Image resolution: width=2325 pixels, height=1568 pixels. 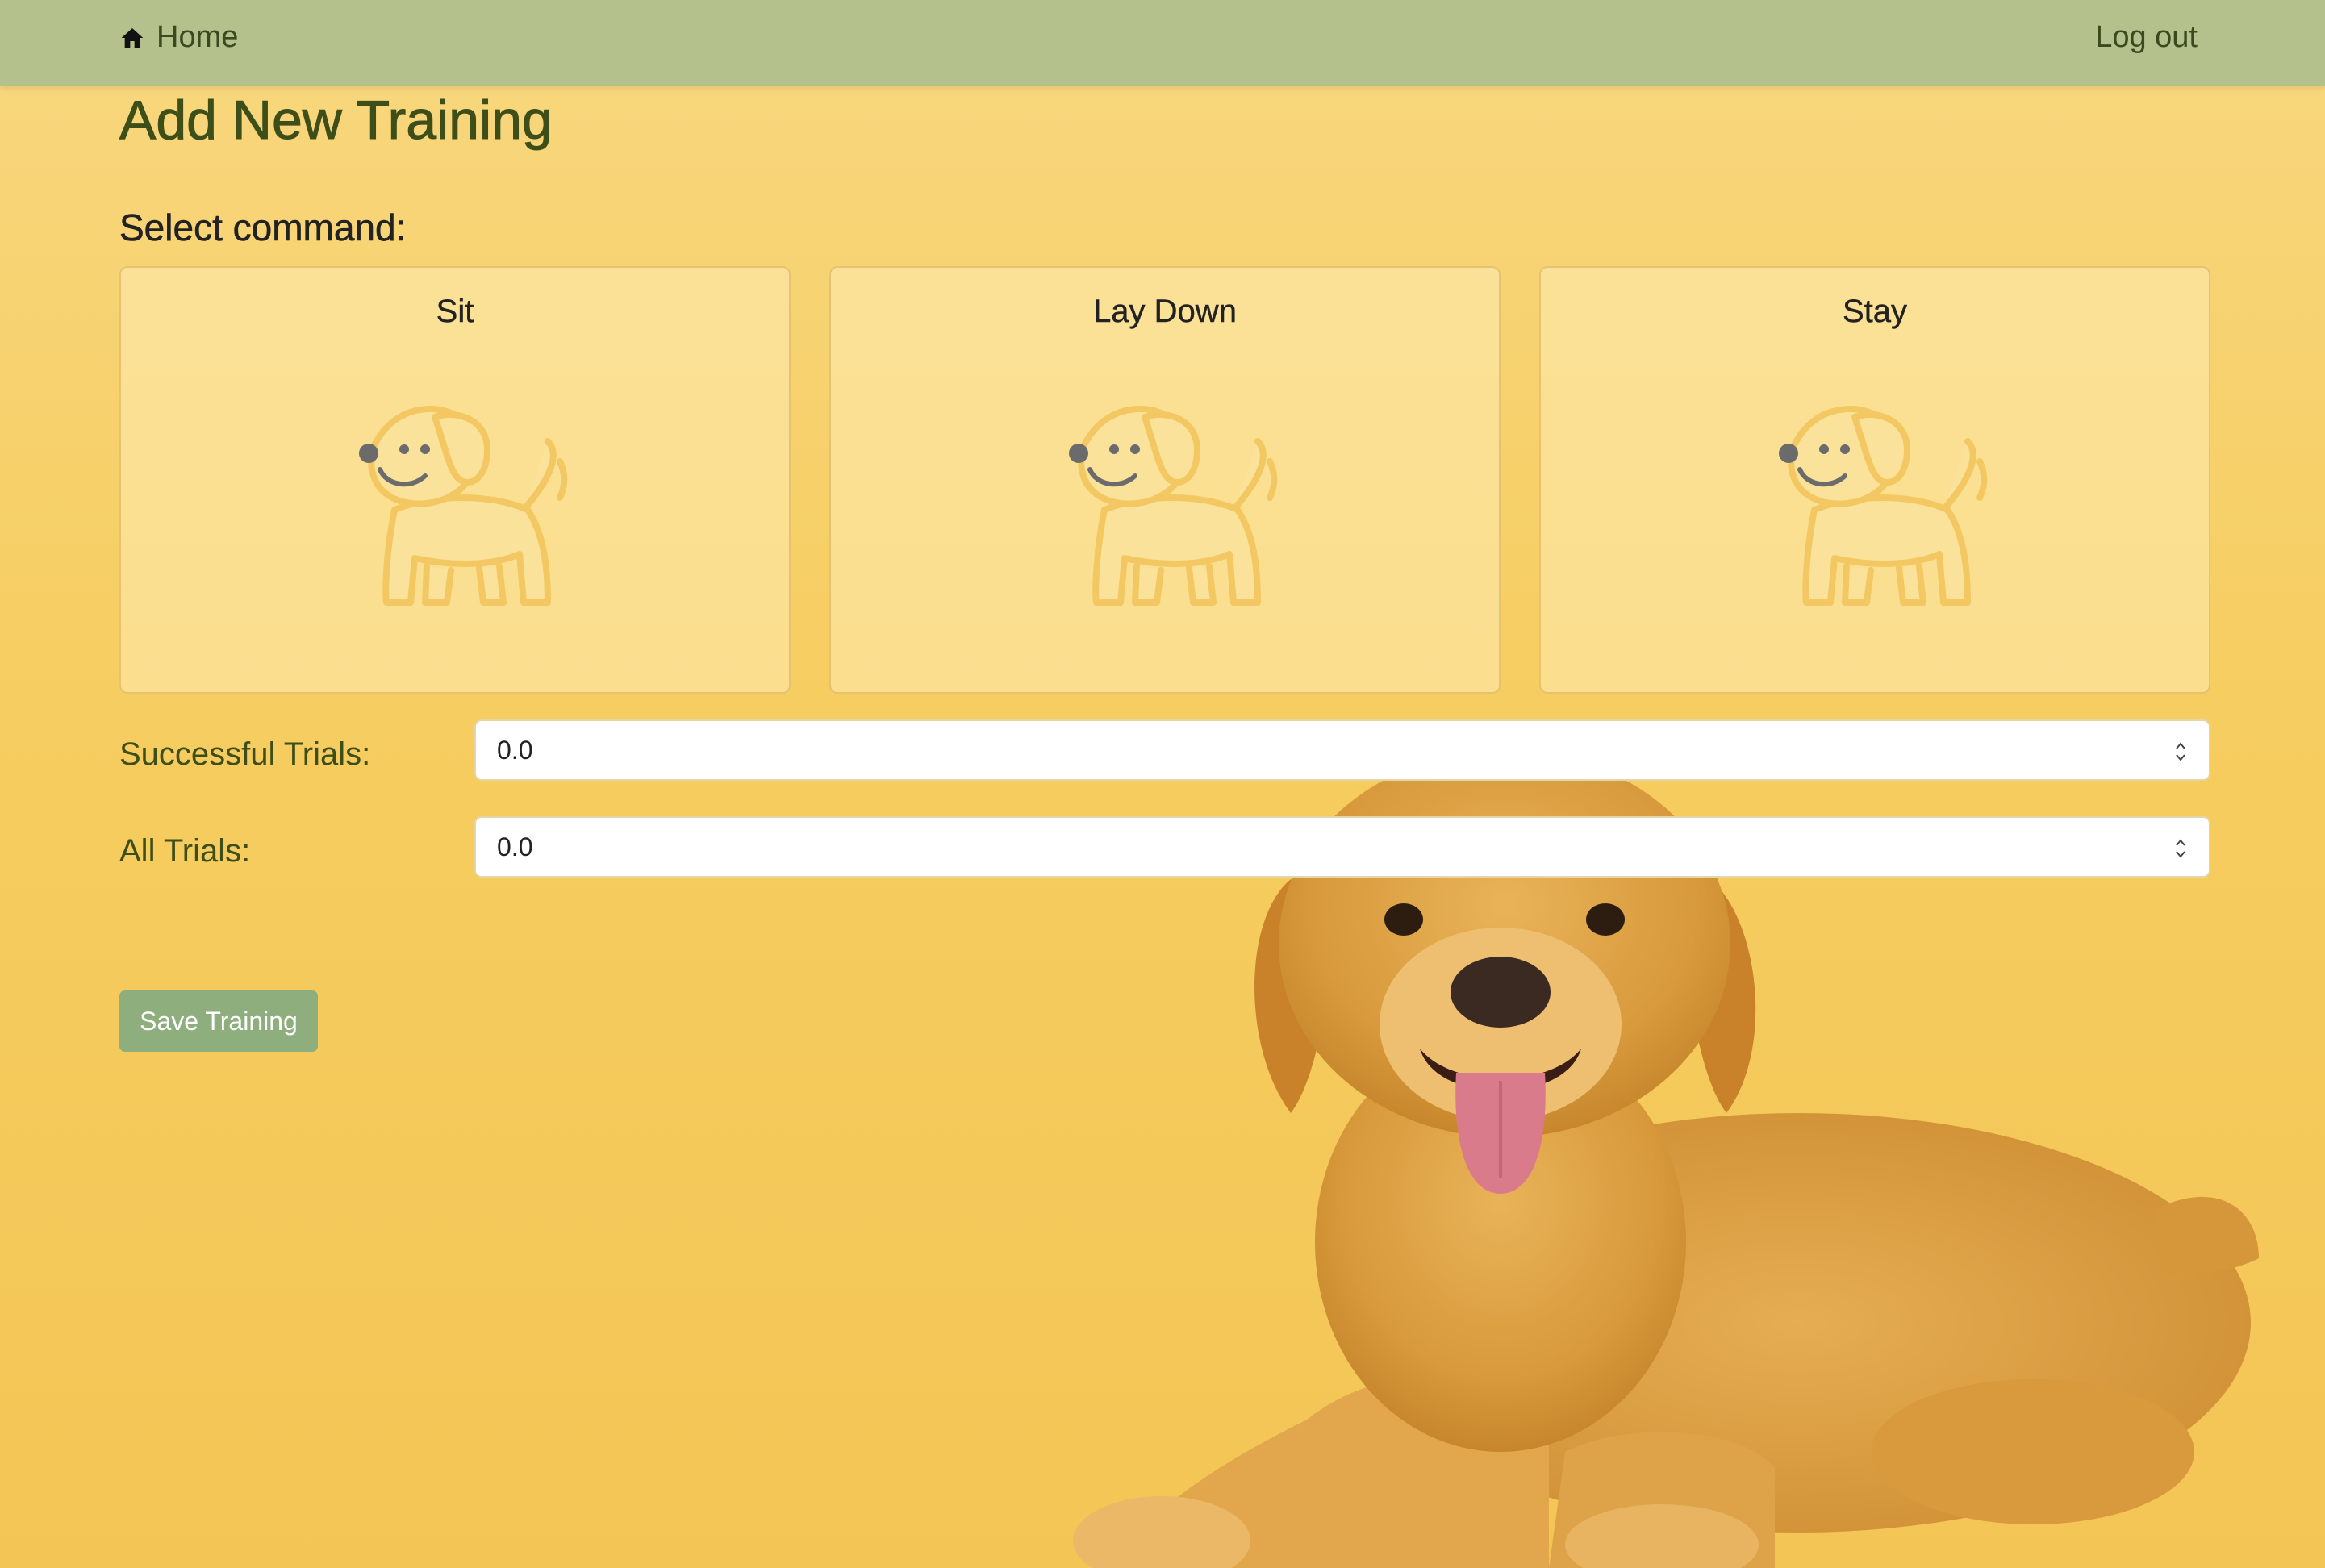 I want to click on command-card-title: Stay, so click(x=1875, y=312).